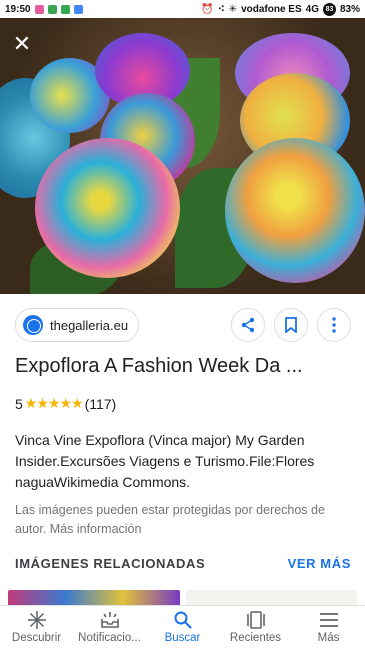 This screenshot has width=365, height=650. I want to click on nav-label: Buscar, so click(182, 638).